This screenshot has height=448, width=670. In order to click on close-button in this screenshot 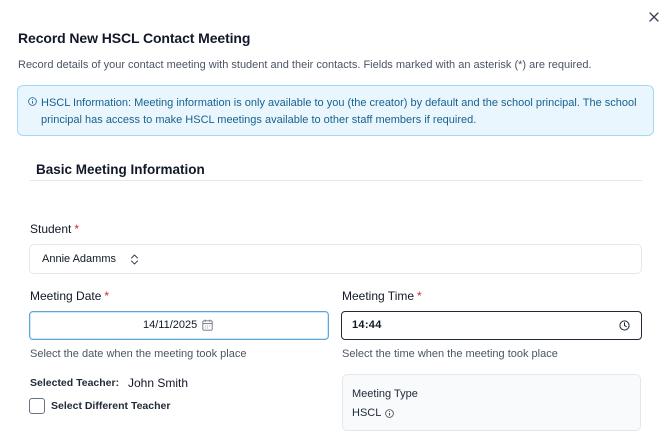, I will do `click(654, 17)`.